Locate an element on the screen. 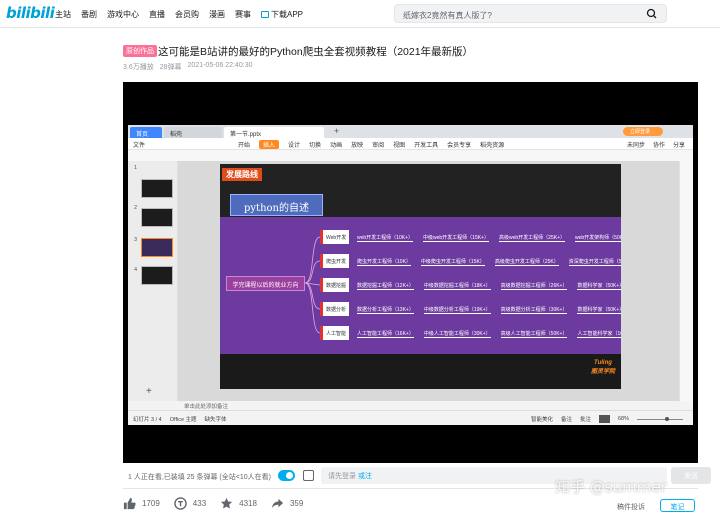 This screenshot has height=517, width=720. search-icon is located at coordinates (651, 13).